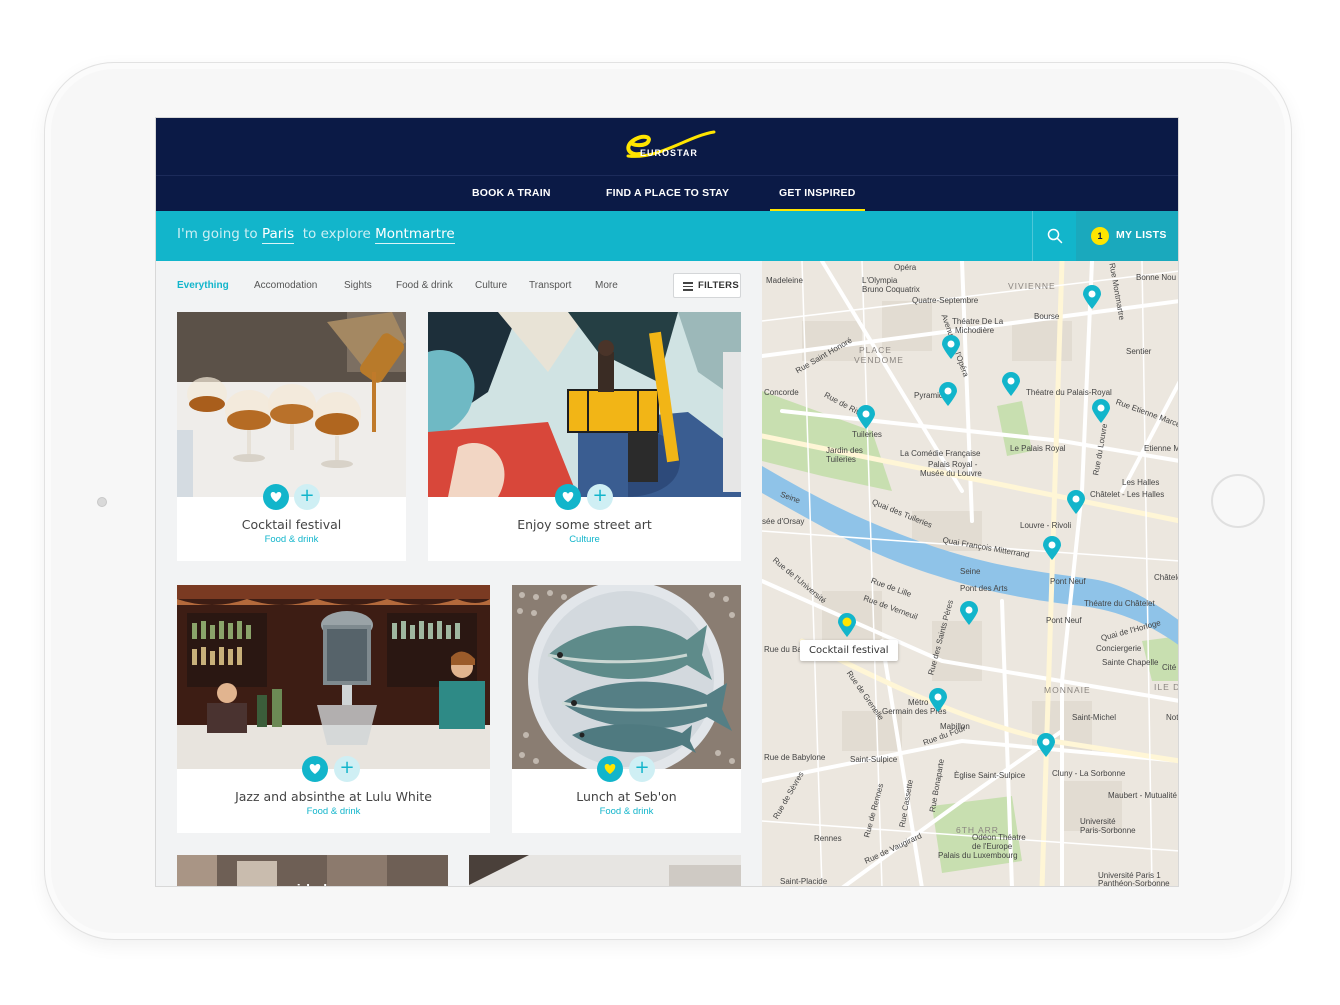 This screenshot has height=1005, width=1340. I want to click on map-label: Châtelet - Les Halles, so click(1127, 494).